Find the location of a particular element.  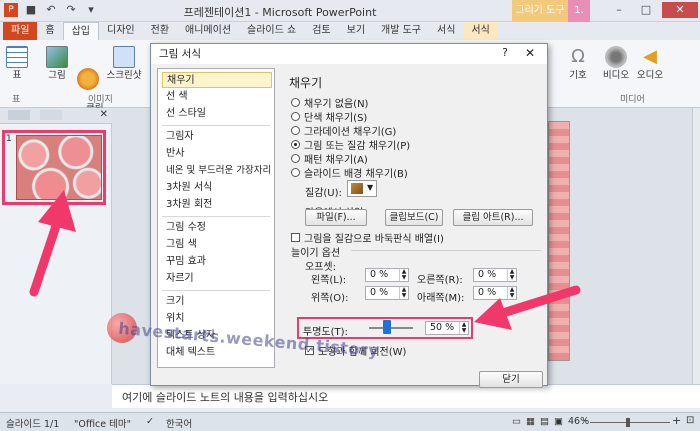

arrow-to-transparency is located at coordinates (527, 307).